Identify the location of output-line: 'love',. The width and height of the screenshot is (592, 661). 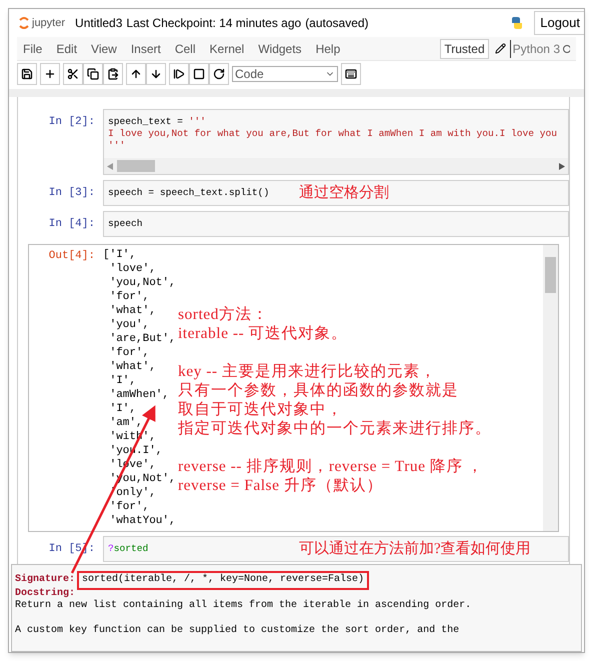
(132, 269).